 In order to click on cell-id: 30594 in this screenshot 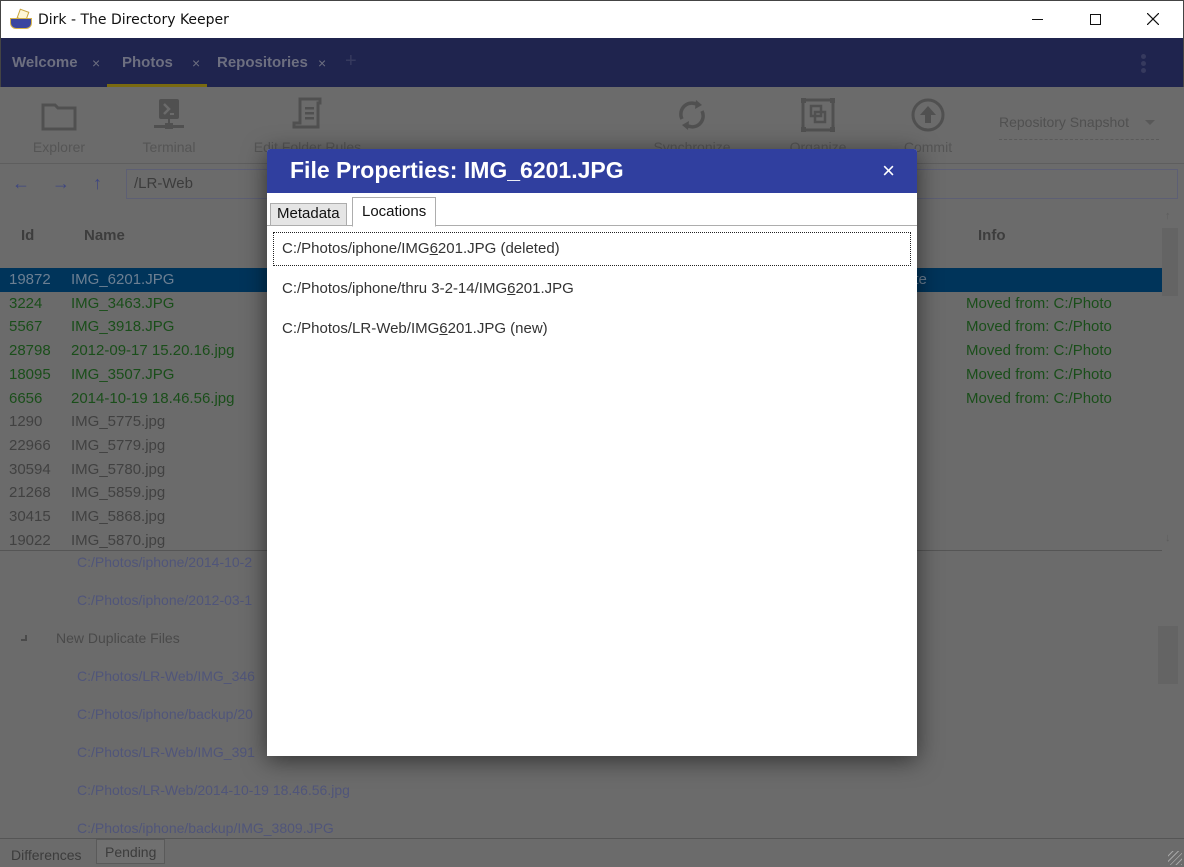, I will do `click(30, 469)`.